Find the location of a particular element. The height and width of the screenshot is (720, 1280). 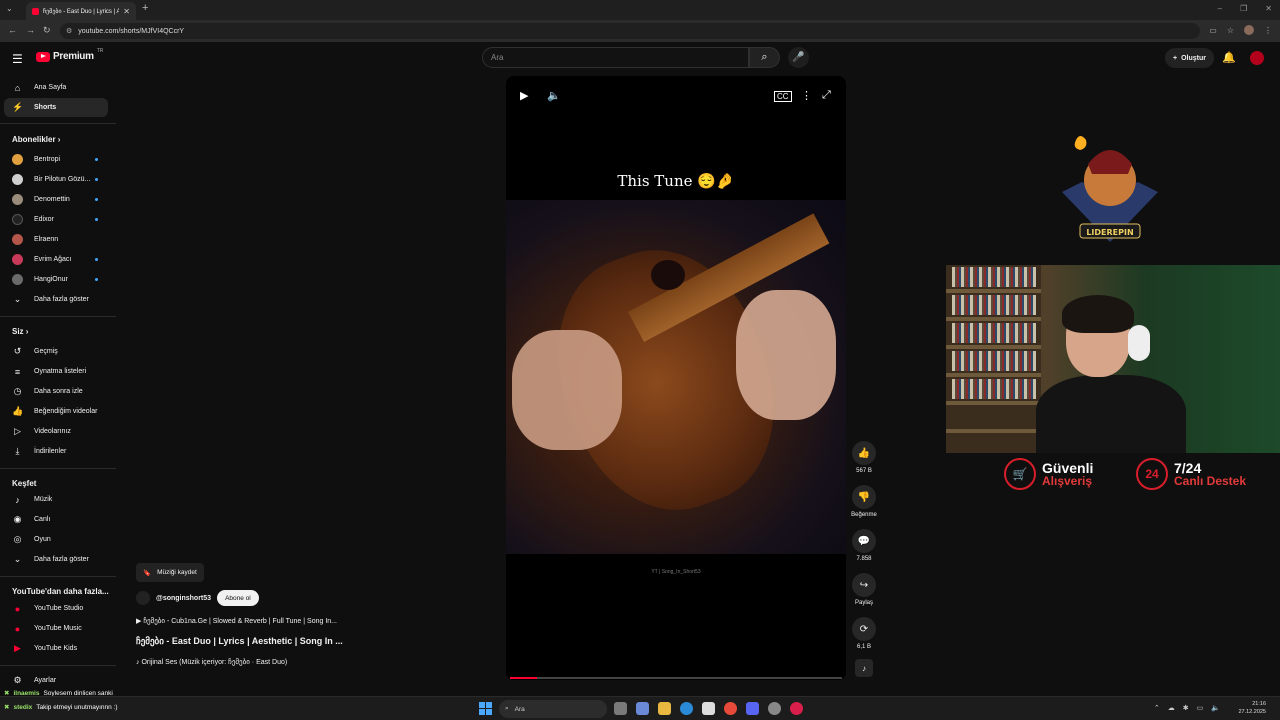

comments-button: 💬 7.858 is located at coordinates (864, 545).